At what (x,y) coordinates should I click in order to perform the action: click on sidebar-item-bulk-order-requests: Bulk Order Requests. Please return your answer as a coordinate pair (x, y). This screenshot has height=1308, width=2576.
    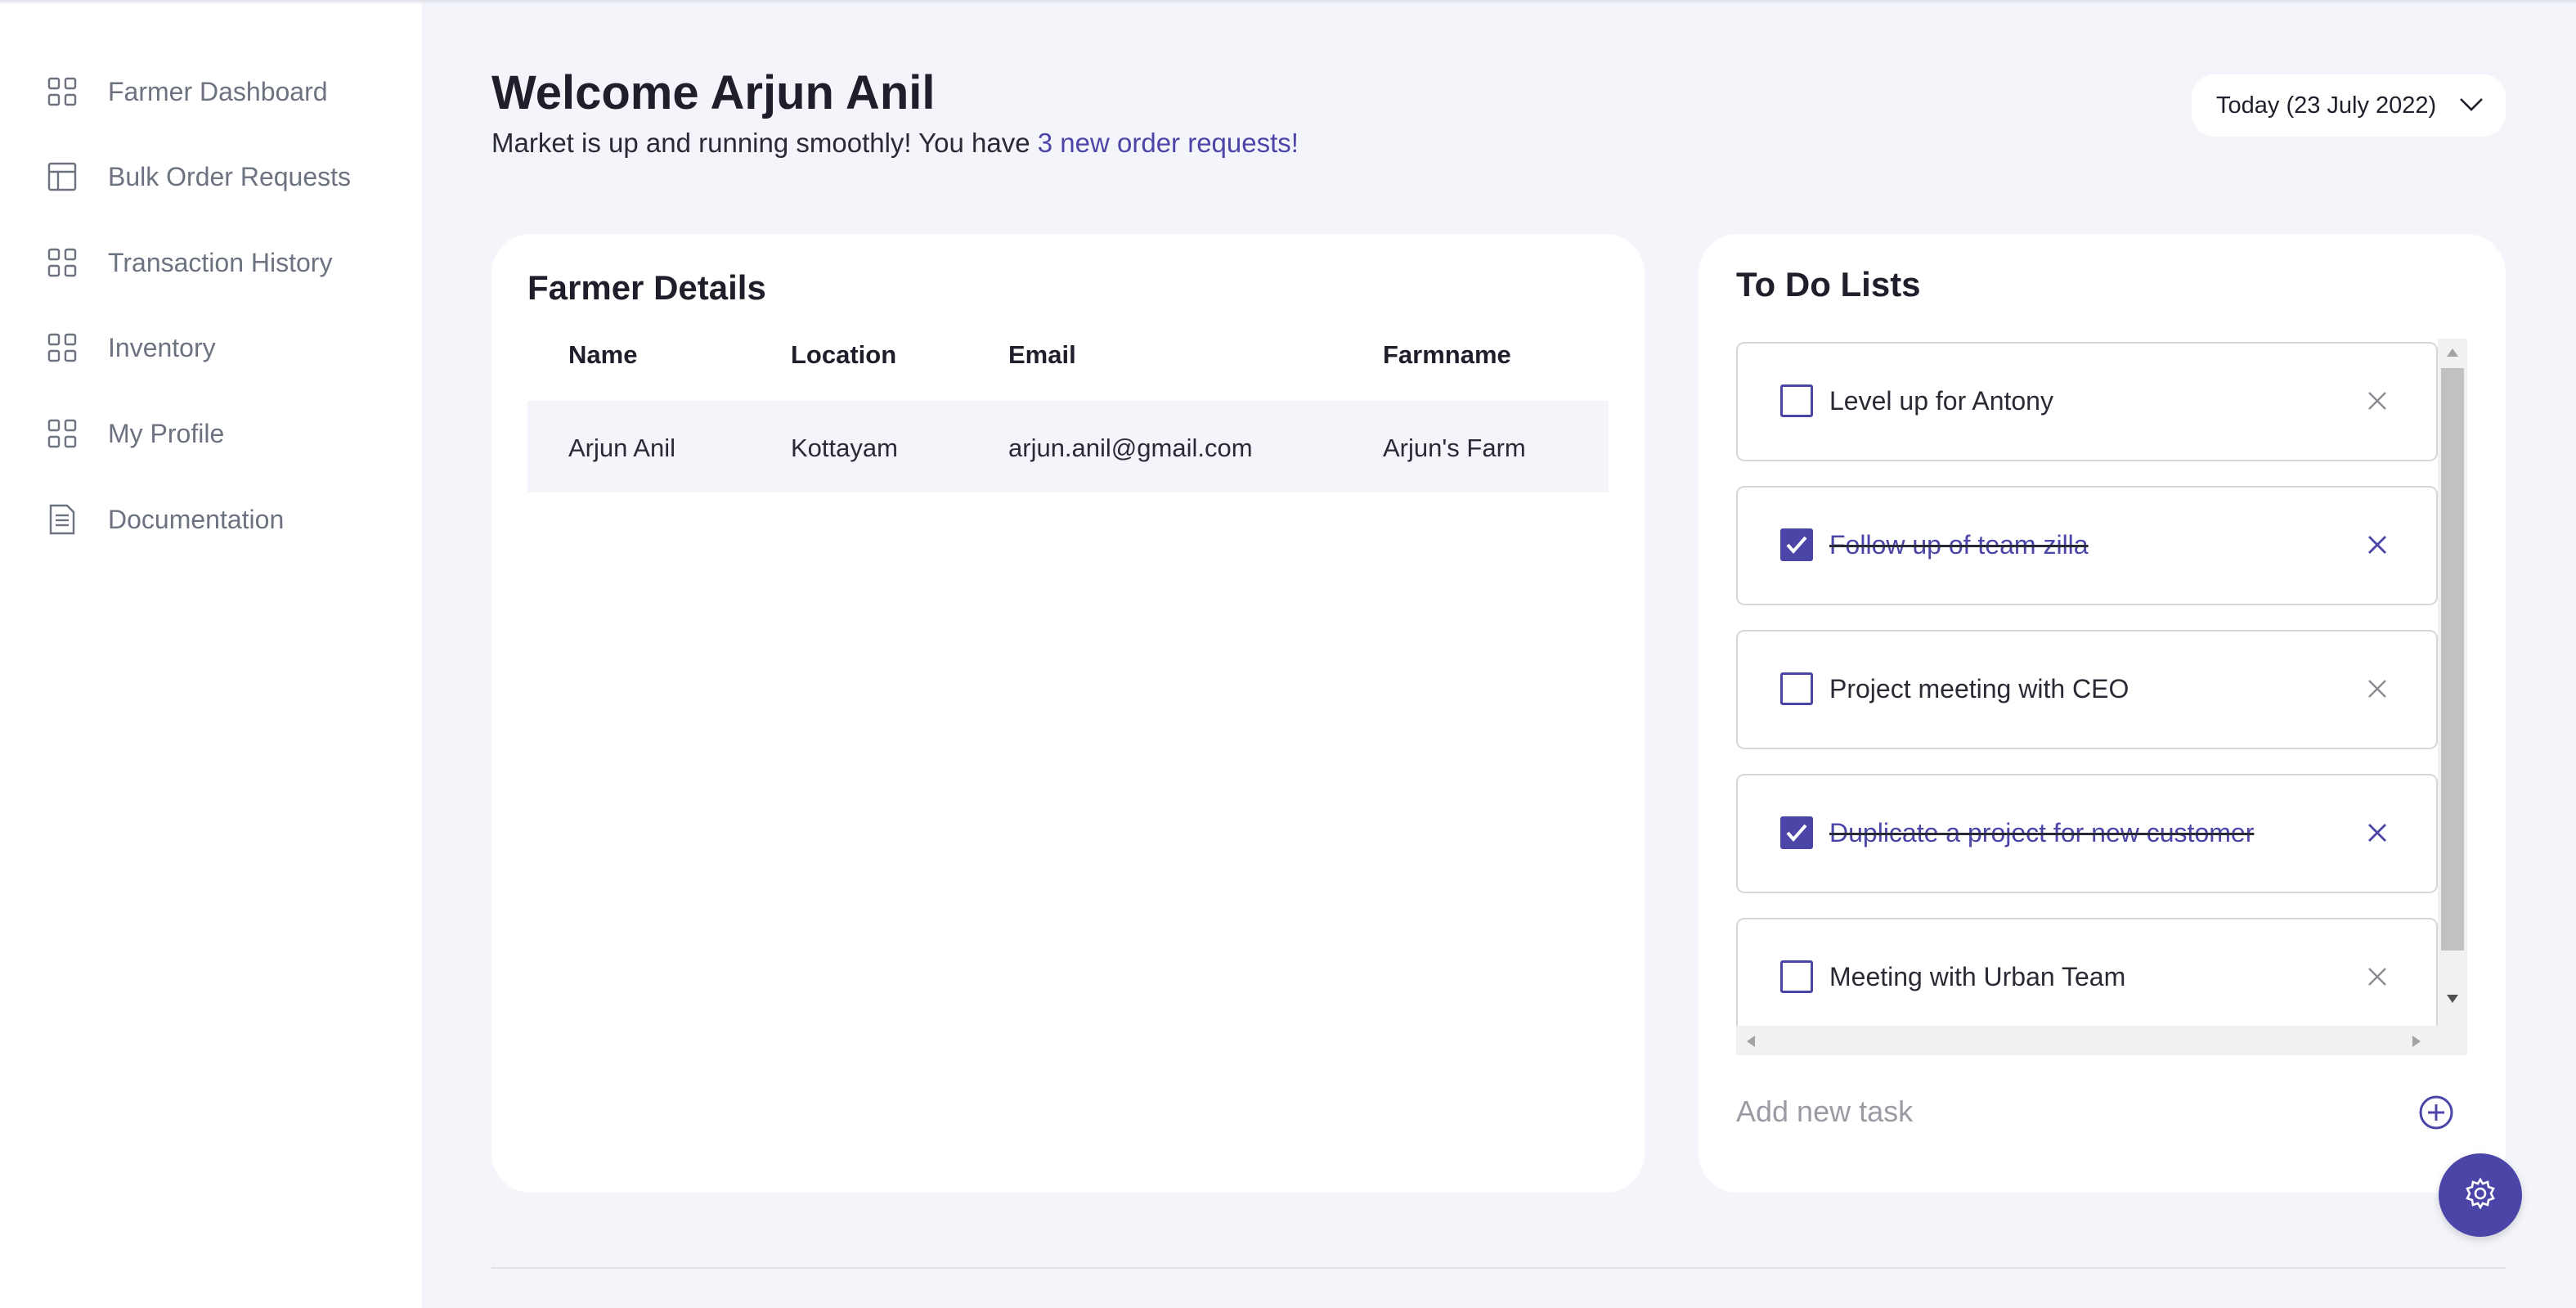
    Looking at the image, I should click on (198, 176).